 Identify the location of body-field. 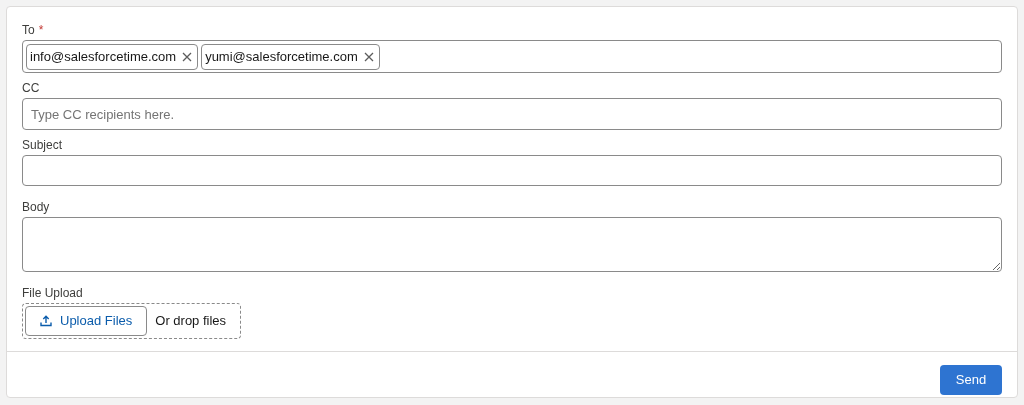
(512, 244).